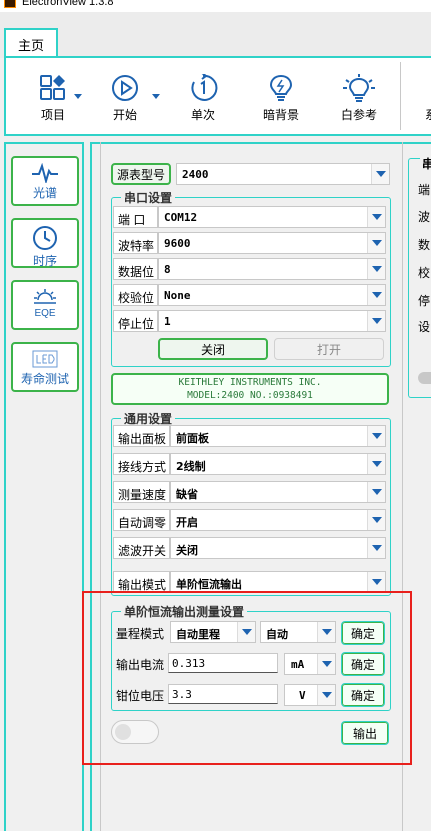  I want to click on output-mode-select: 单阶恒流输出, so click(278, 582).